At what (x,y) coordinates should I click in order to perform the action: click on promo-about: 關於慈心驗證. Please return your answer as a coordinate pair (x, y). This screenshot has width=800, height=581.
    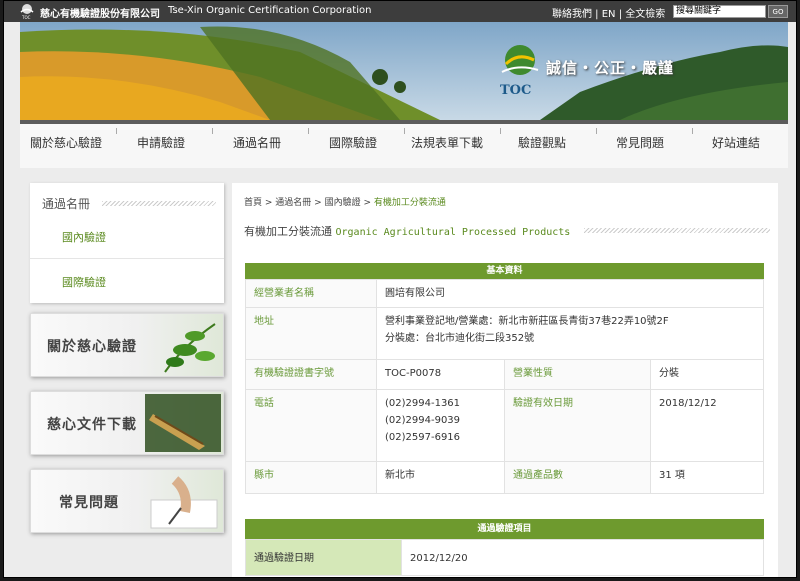
    Looking at the image, I should click on (127, 345).